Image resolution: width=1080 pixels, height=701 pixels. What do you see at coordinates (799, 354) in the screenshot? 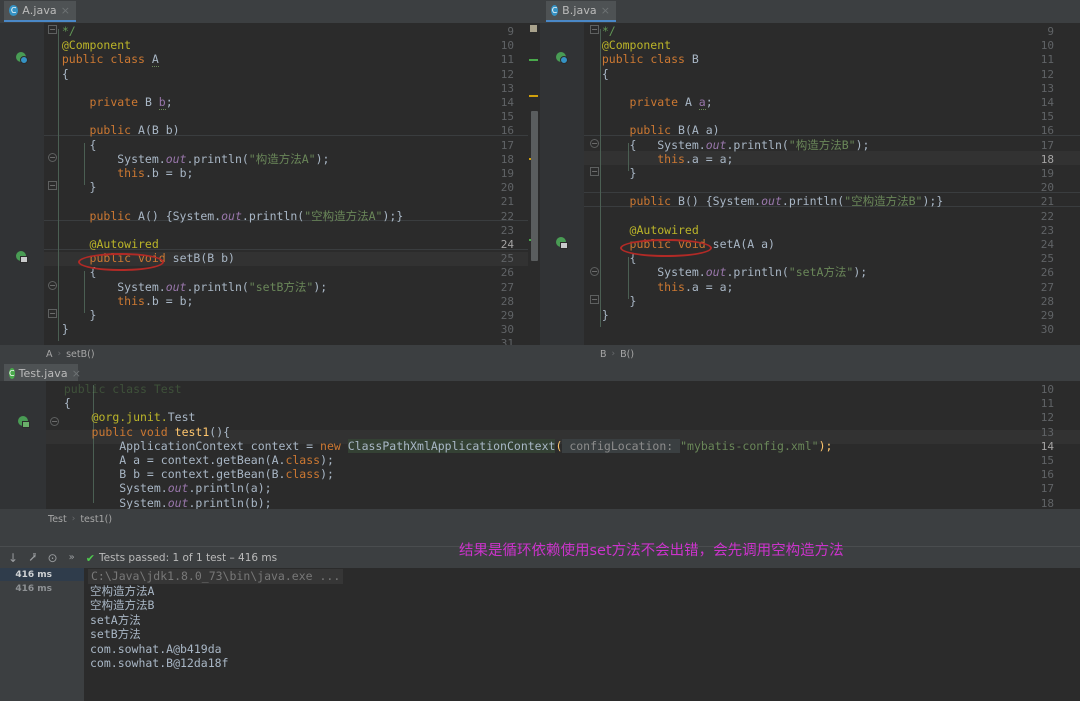
I see `breadcrumb-right: B › B()` at bounding box center [799, 354].